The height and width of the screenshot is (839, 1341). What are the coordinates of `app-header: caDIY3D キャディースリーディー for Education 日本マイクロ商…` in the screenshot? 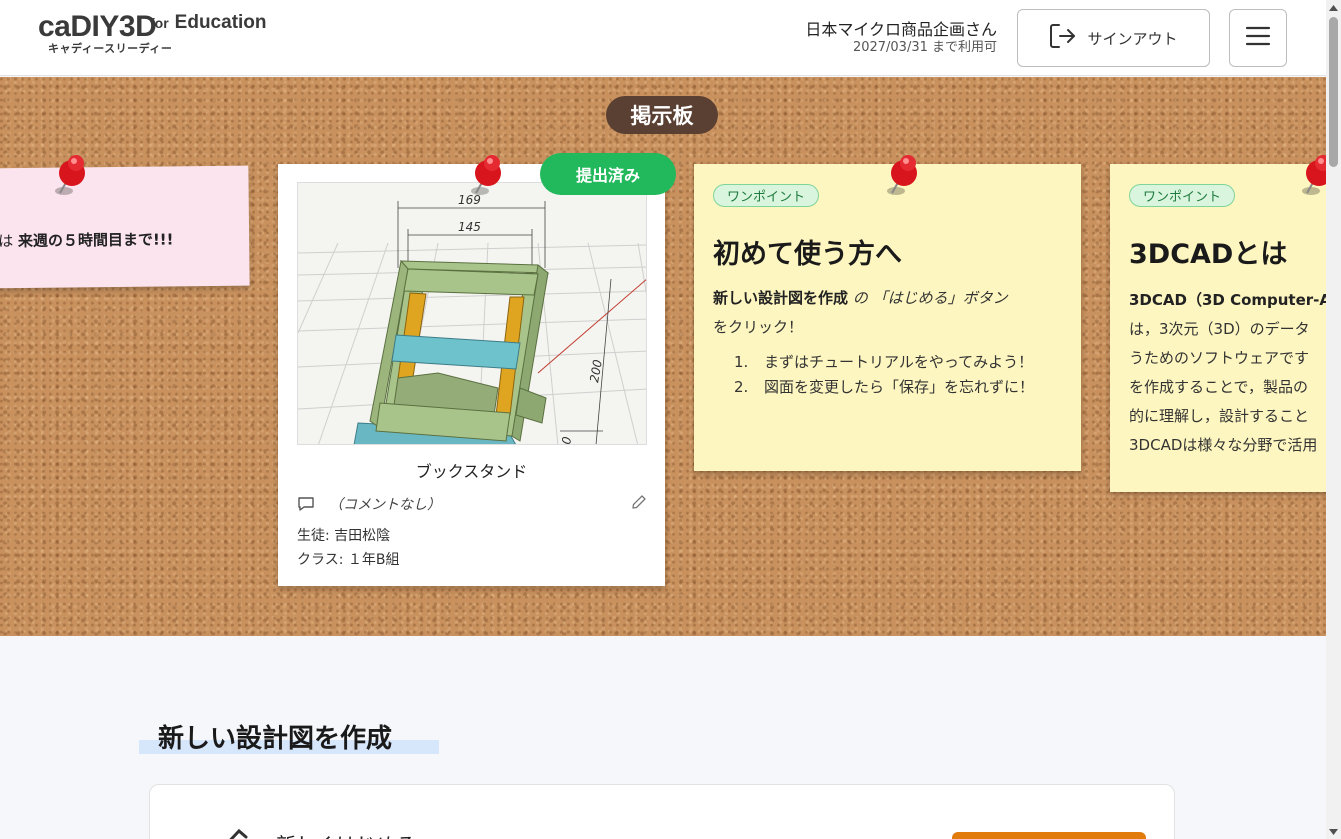 It's located at (663, 38).